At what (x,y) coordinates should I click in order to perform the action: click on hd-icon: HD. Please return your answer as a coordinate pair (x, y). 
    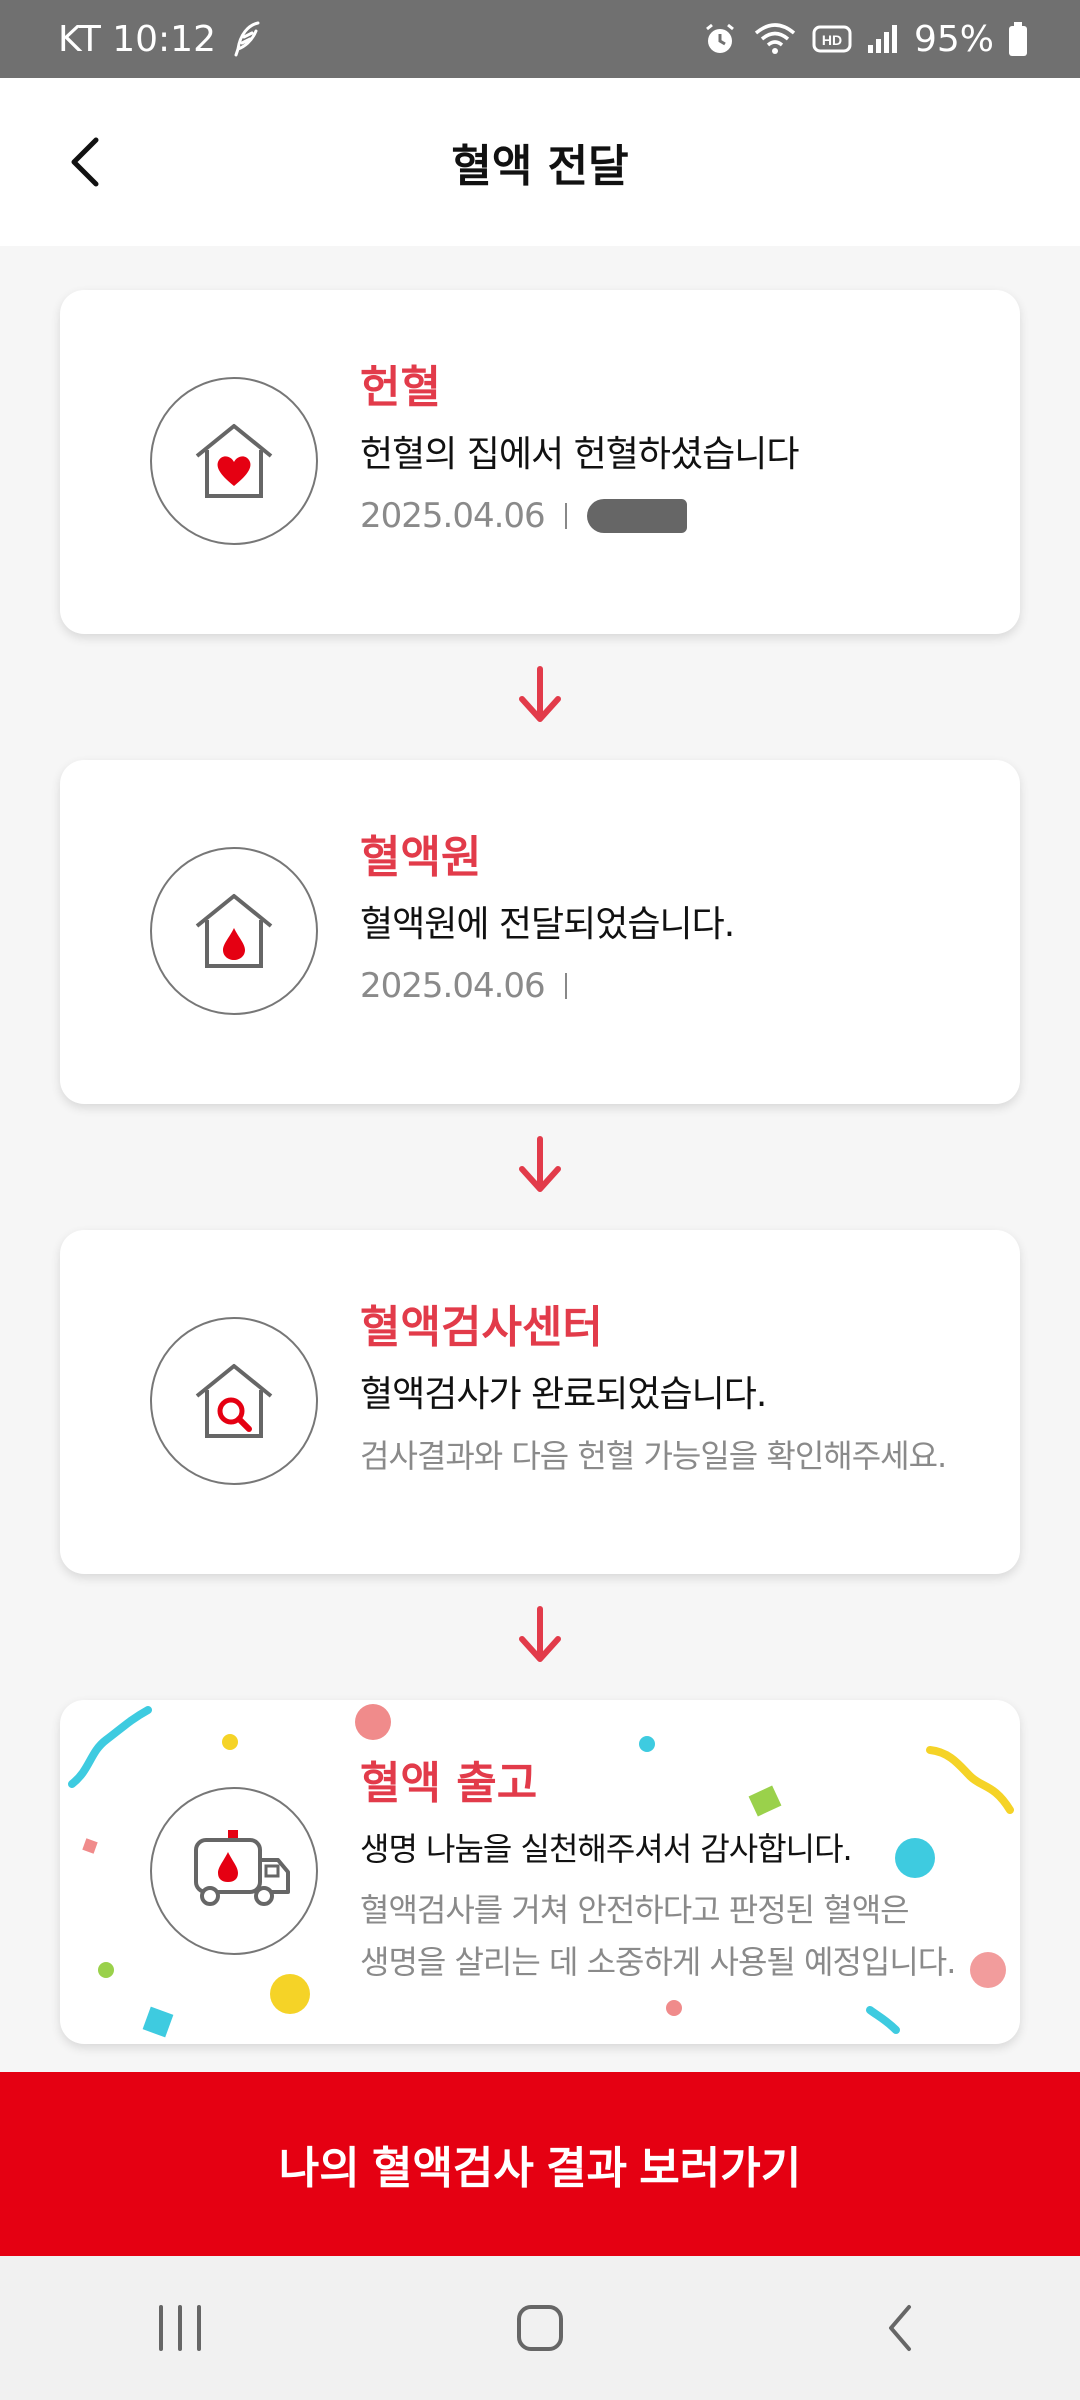
    Looking at the image, I should click on (832, 39).